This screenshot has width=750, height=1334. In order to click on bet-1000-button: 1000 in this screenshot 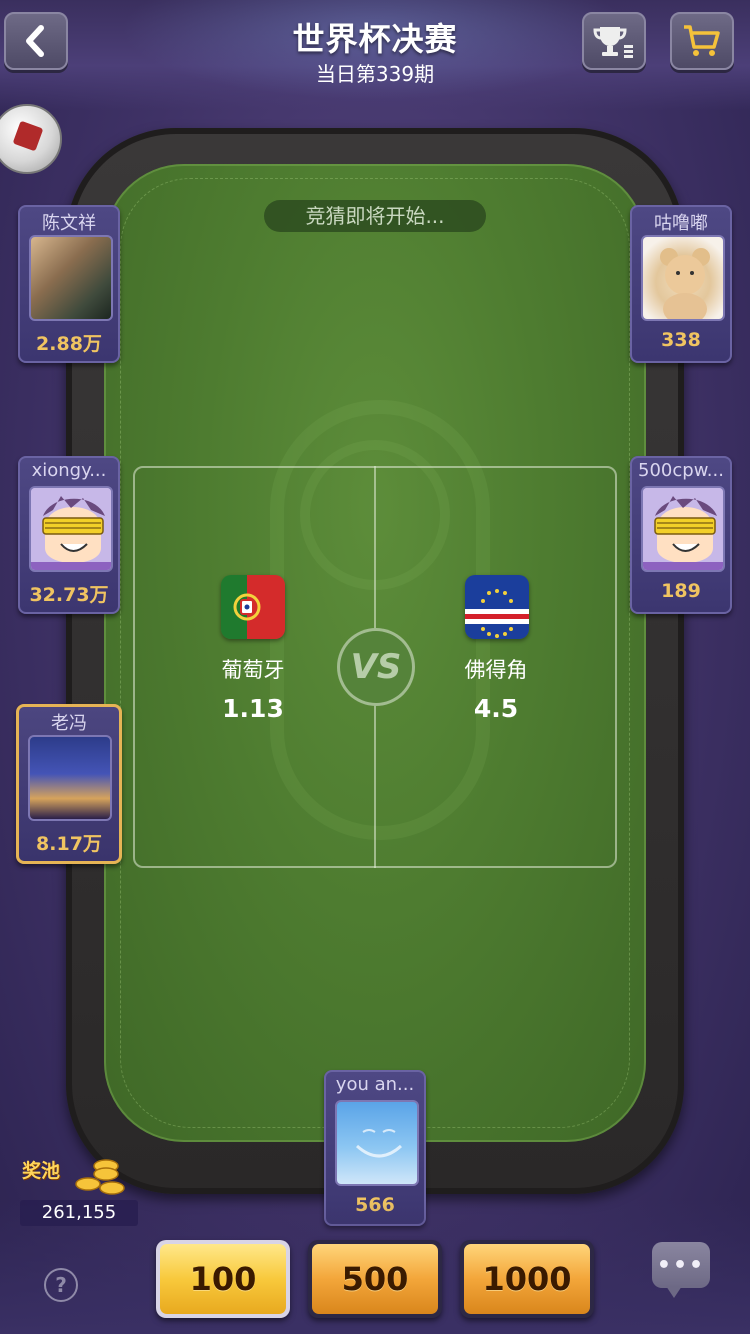, I will do `click(527, 1279)`.